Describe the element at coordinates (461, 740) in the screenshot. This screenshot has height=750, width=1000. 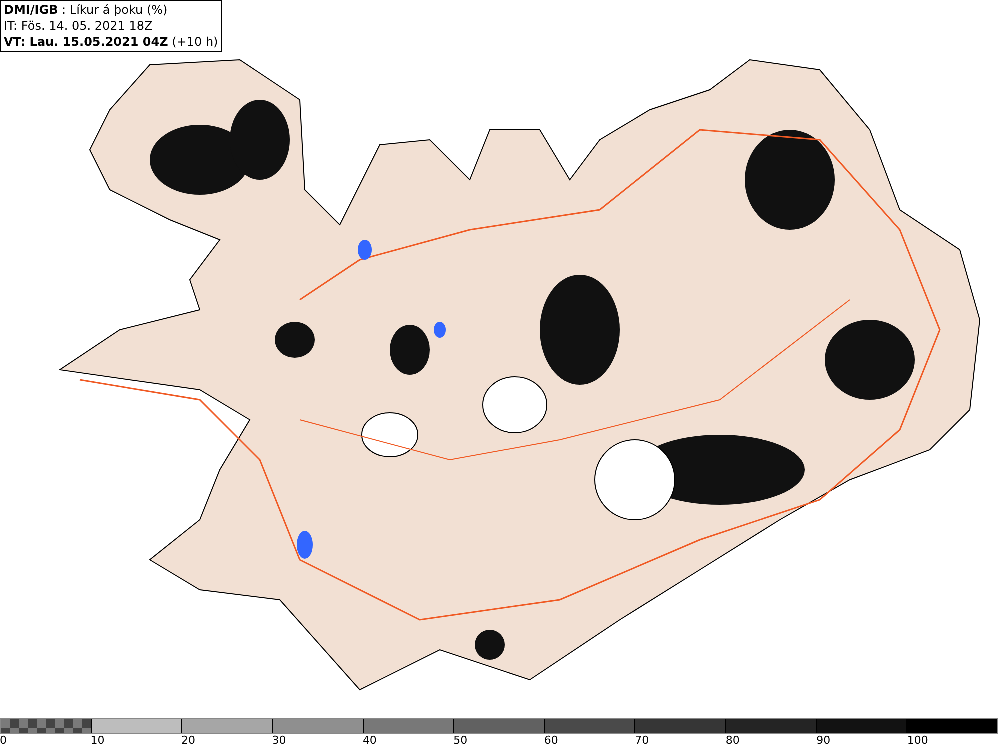
I see `scale-label: 50` at that location.